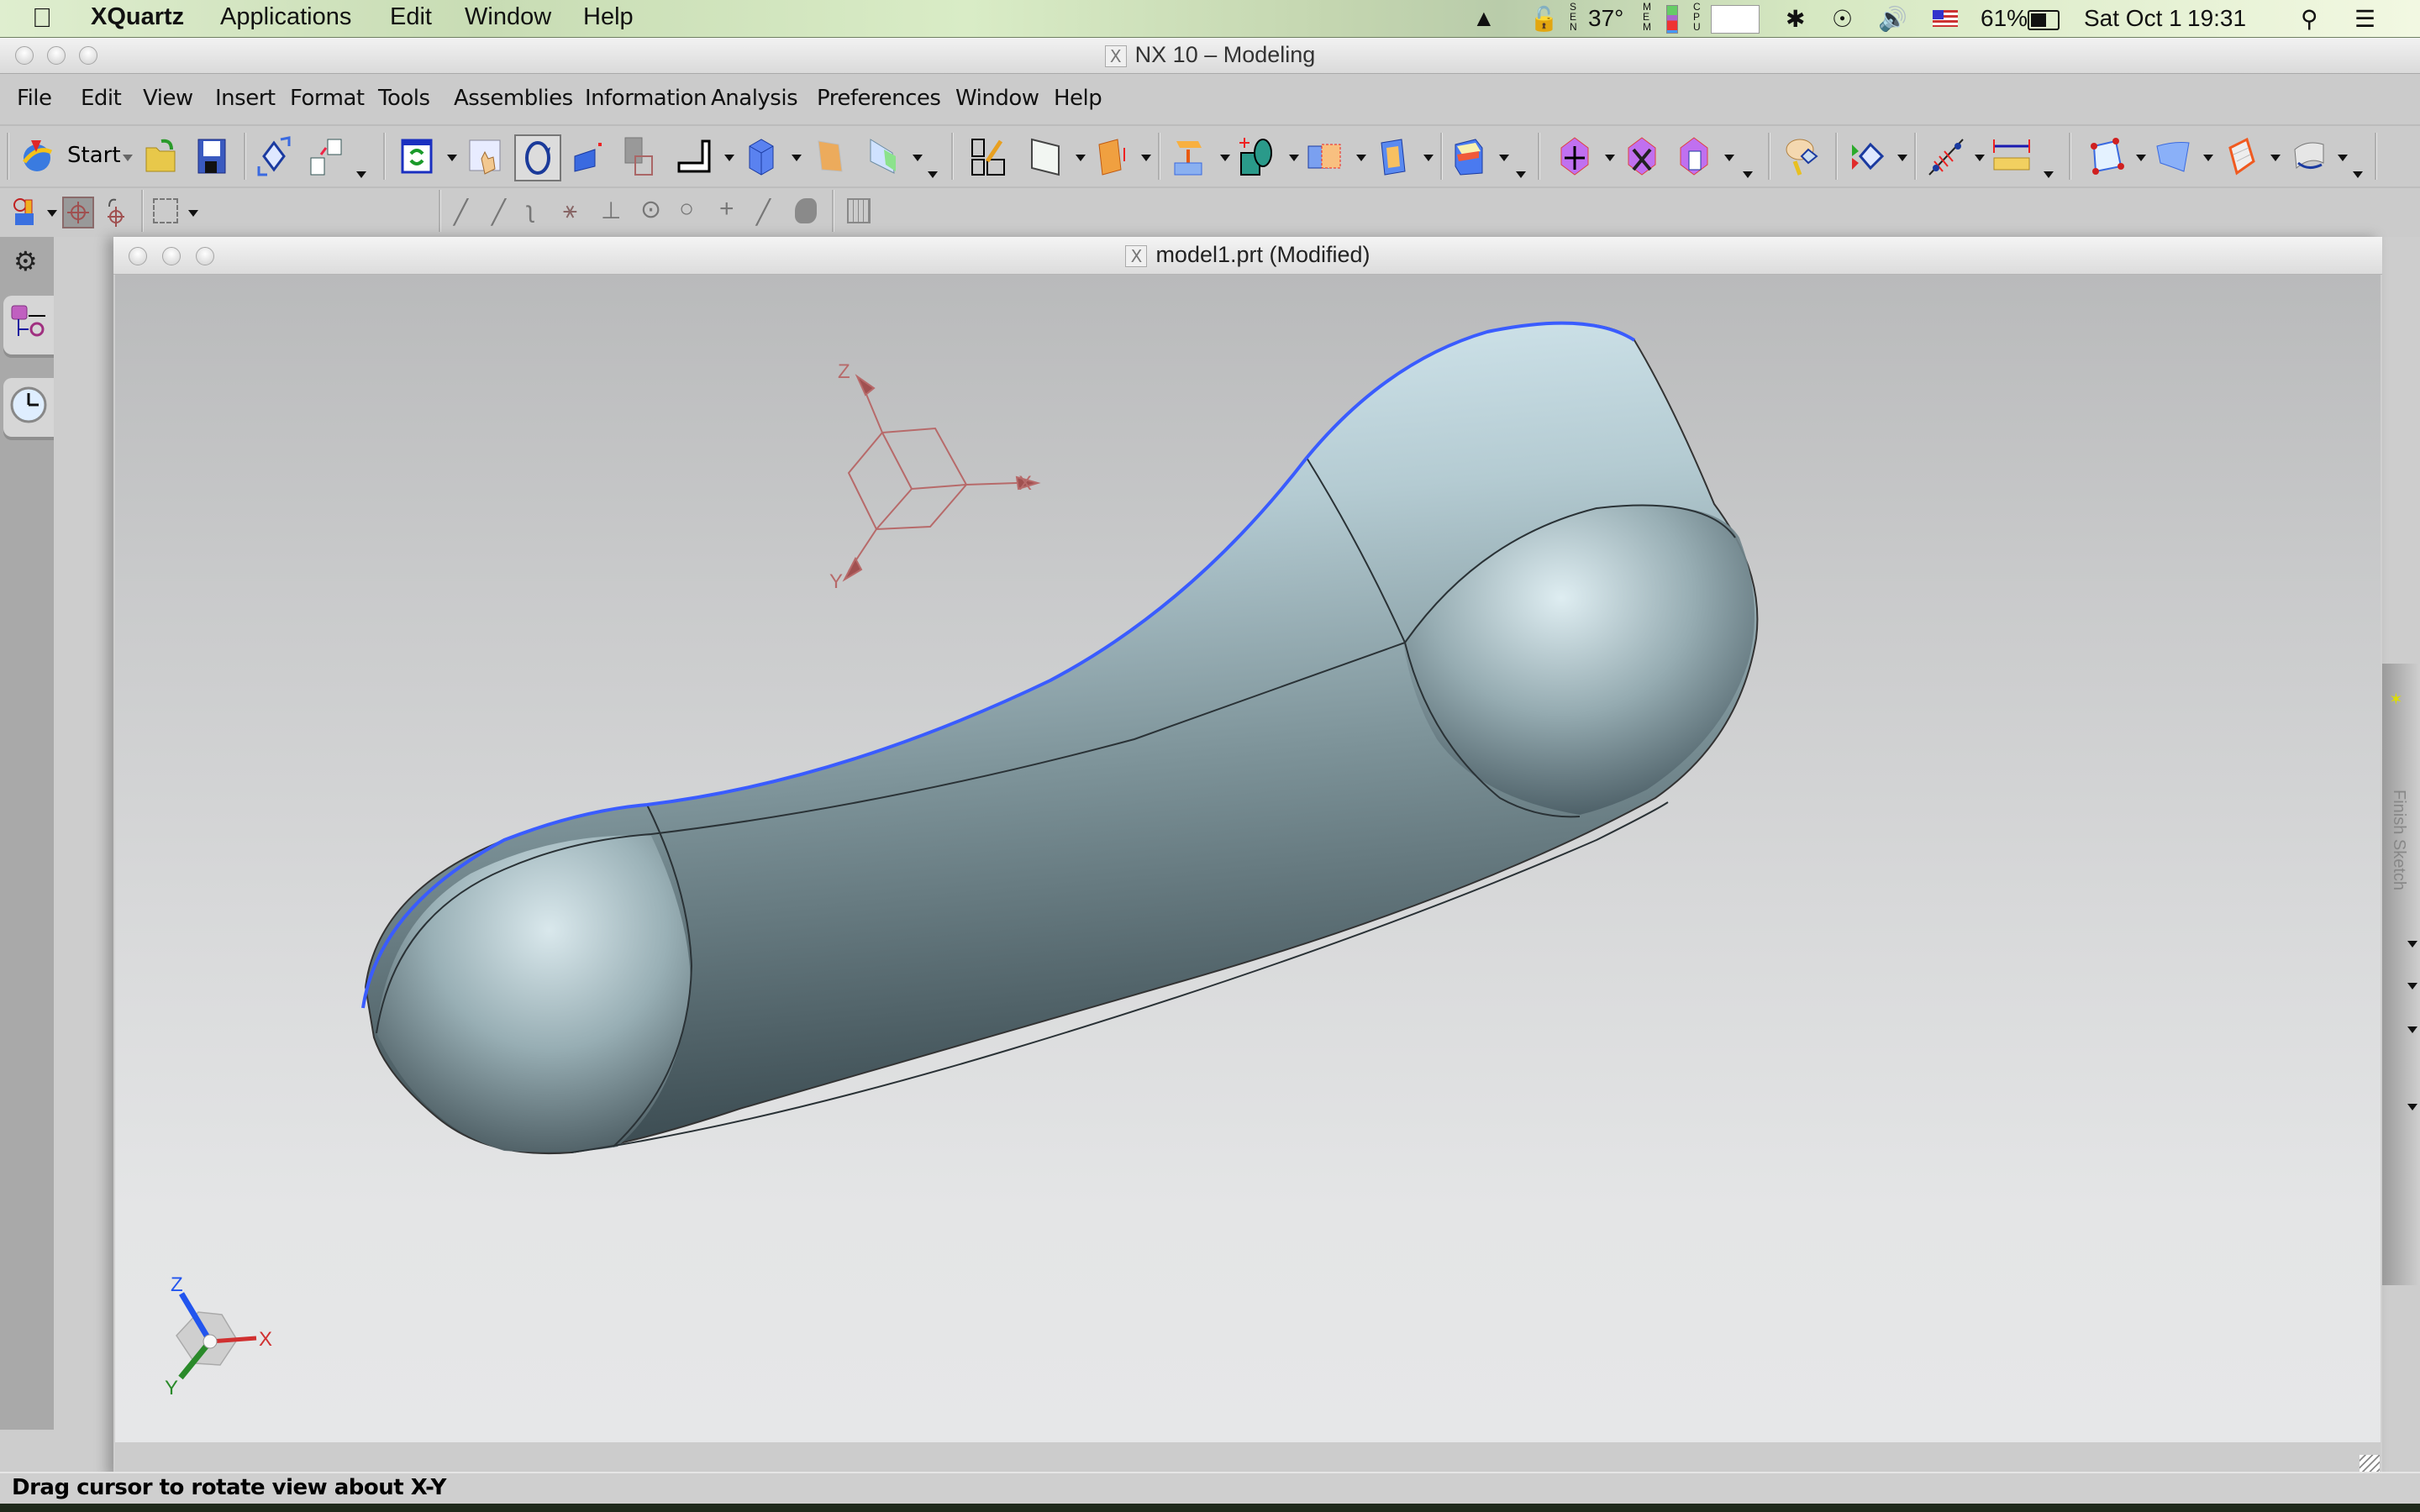 This screenshot has width=2420, height=1512. Describe the element at coordinates (828, 156) in the screenshot. I see `edge-display-icon` at that location.